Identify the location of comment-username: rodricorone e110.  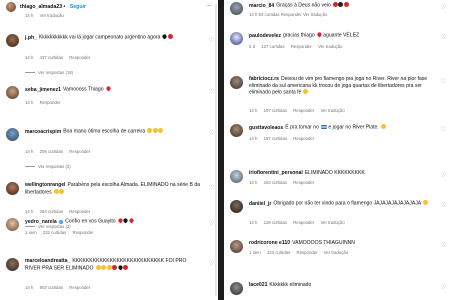
(269, 243).